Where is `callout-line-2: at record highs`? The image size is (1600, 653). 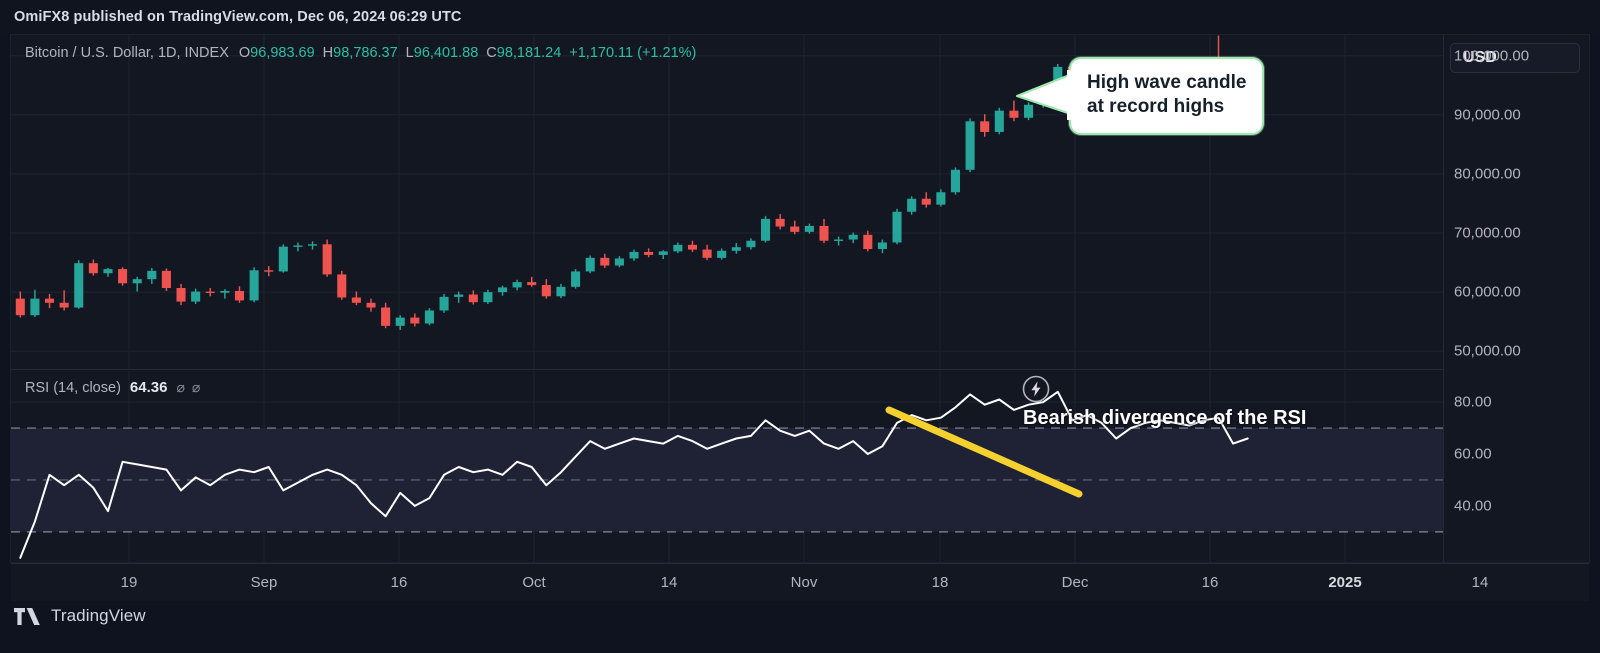
callout-line-2: at record highs is located at coordinates (1156, 107).